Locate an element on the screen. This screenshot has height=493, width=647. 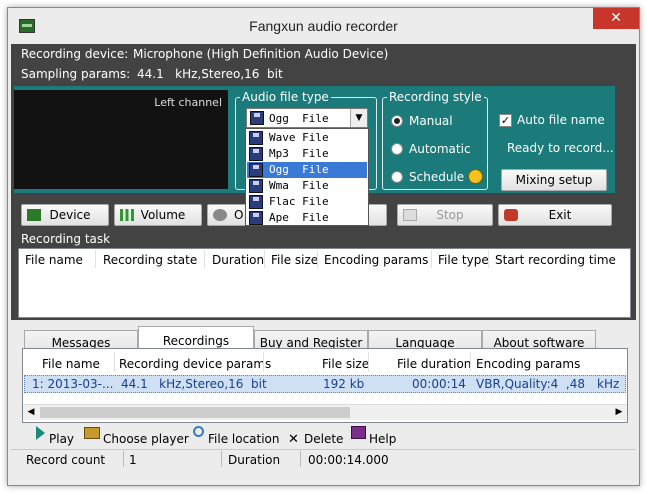
file-type-legend: Audio file type is located at coordinates (285, 97).